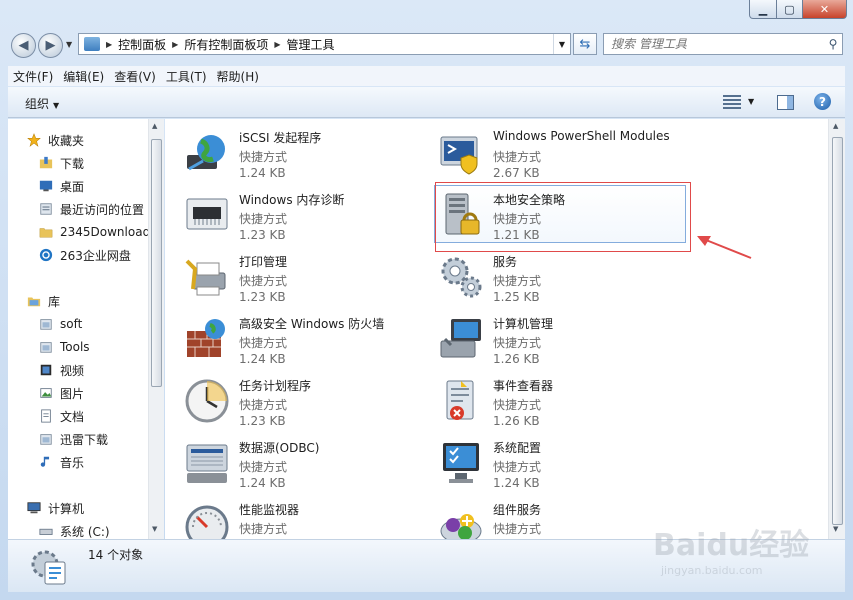  What do you see at coordinates (714, 44) in the screenshot?
I see `search-input` at bounding box center [714, 44].